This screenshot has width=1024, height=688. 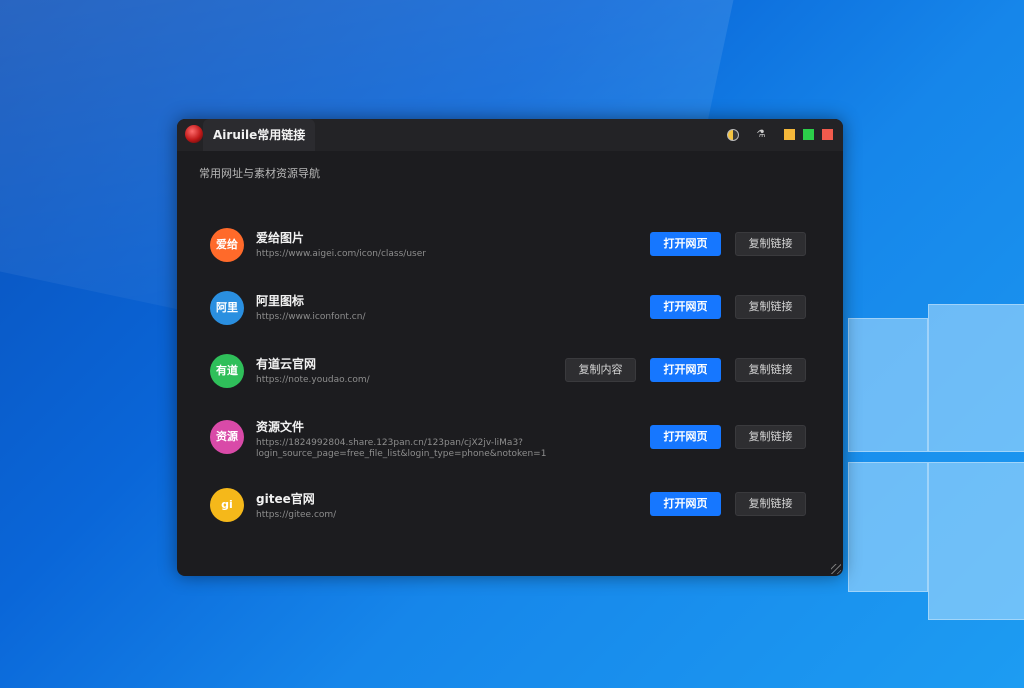 What do you see at coordinates (280, 427) in the screenshot?
I see `item-name: 资源文件` at bounding box center [280, 427].